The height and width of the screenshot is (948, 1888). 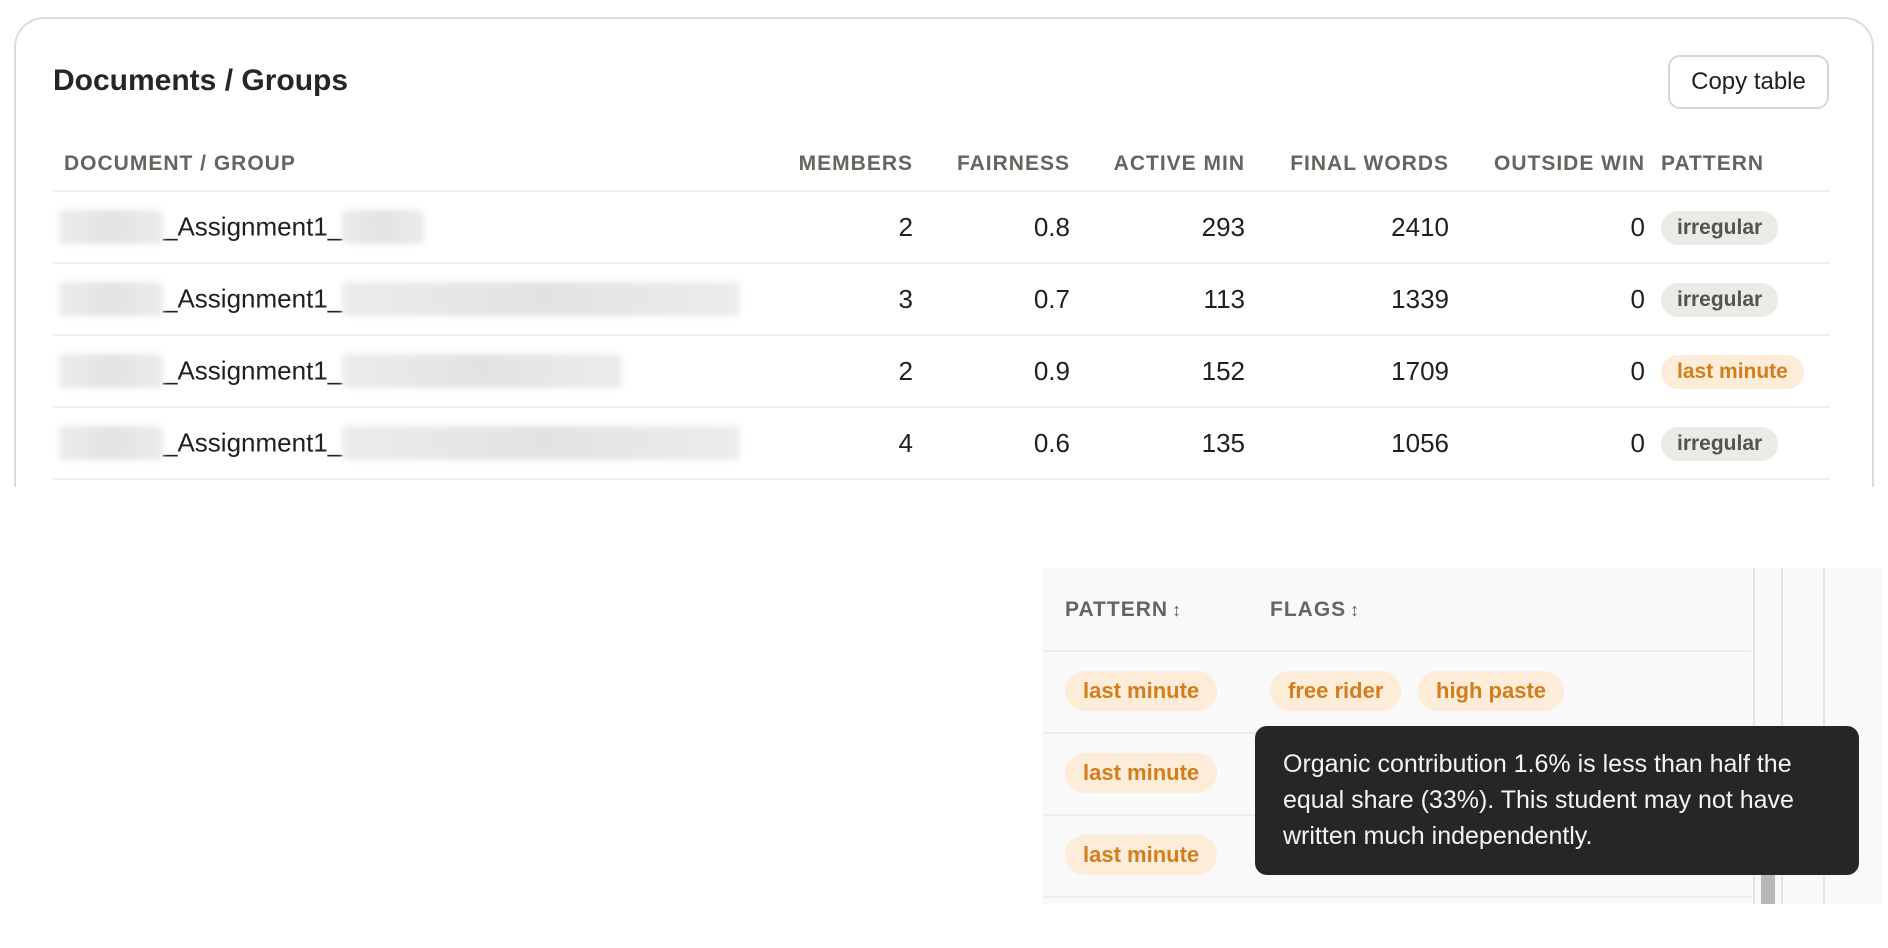 I want to click on fairness-cell: 0.8, so click(x=991, y=227).